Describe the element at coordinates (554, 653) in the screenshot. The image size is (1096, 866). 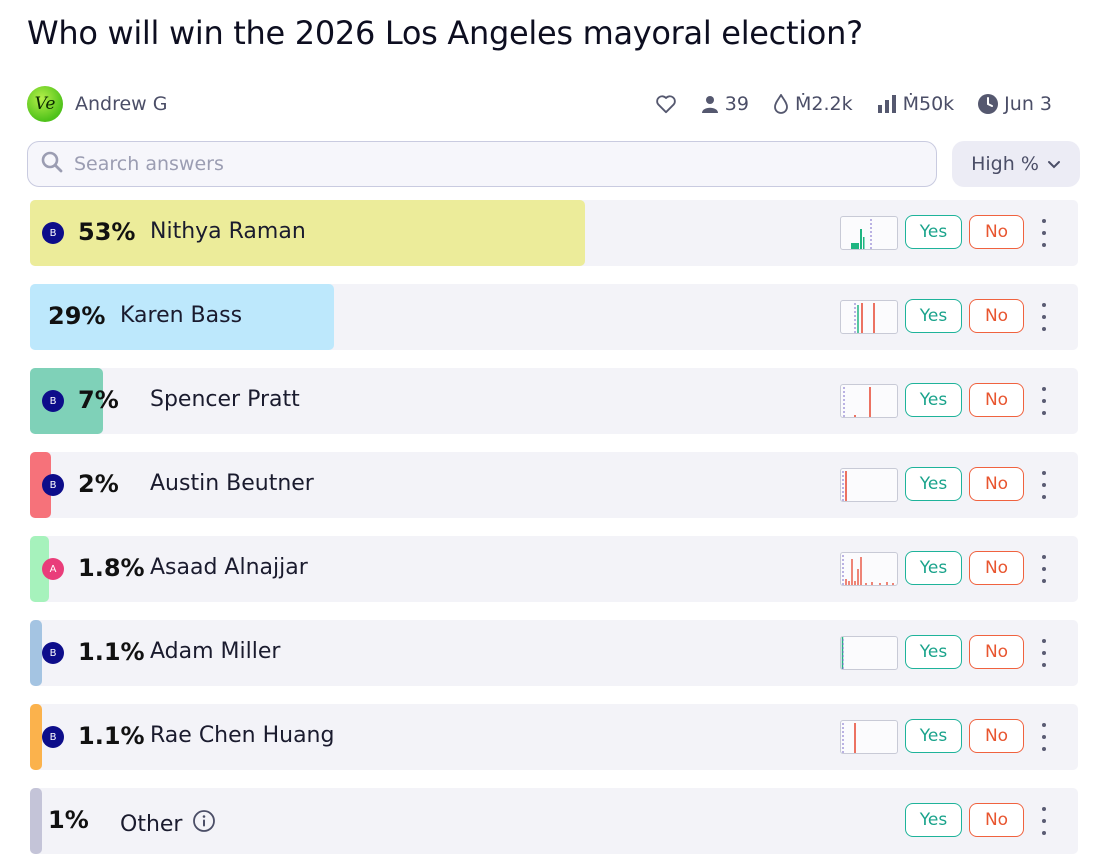
I see `answer-row: B 1.1% Adam Miller Yes No` at that location.